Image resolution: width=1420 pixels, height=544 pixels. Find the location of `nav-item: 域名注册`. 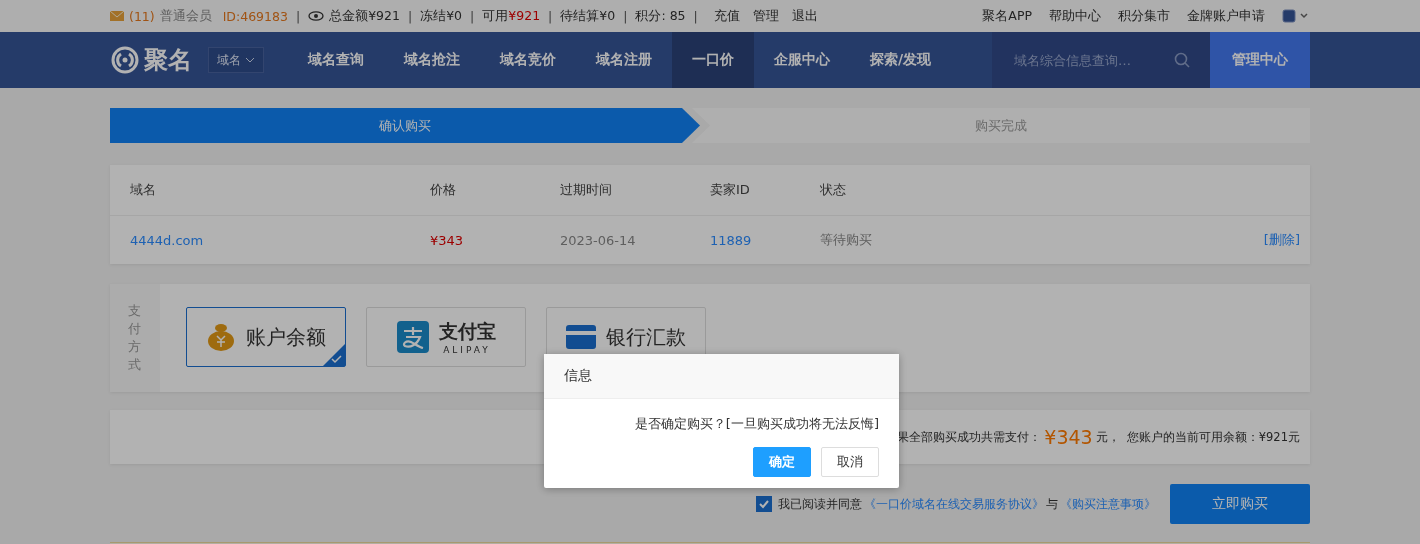

nav-item: 域名注册 is located at coordinates (624, 60).